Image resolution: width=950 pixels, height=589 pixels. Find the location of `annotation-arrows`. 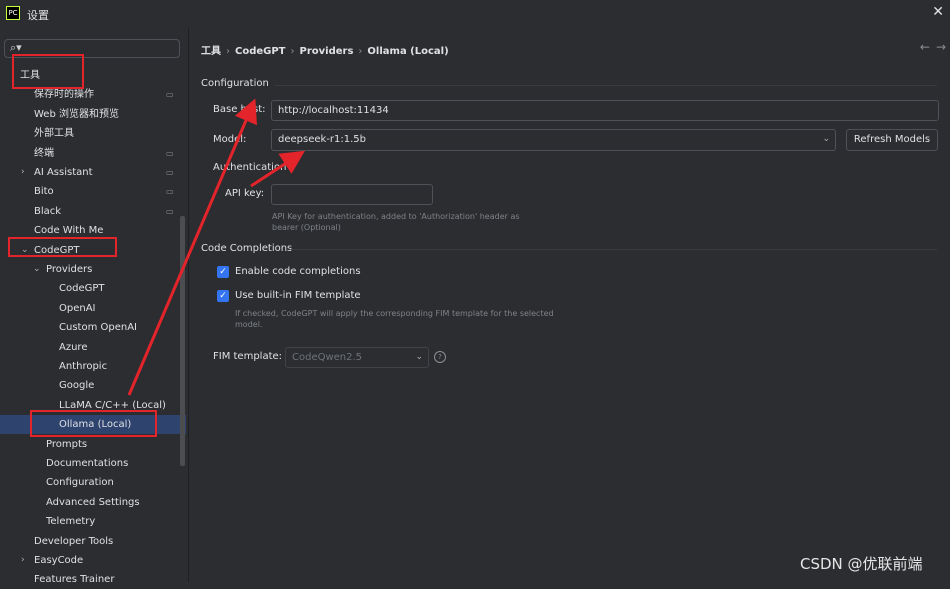

annotation-arrows is located at coordinates (216, 247).